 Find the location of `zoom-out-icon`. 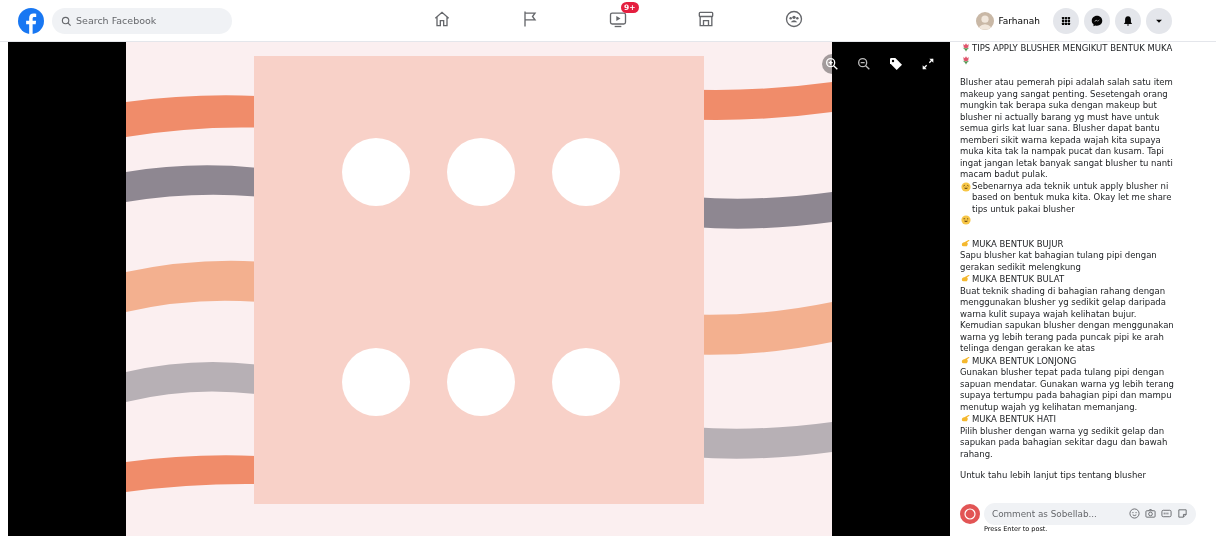

zoom-out-icon is located at coordinates (864, 64).